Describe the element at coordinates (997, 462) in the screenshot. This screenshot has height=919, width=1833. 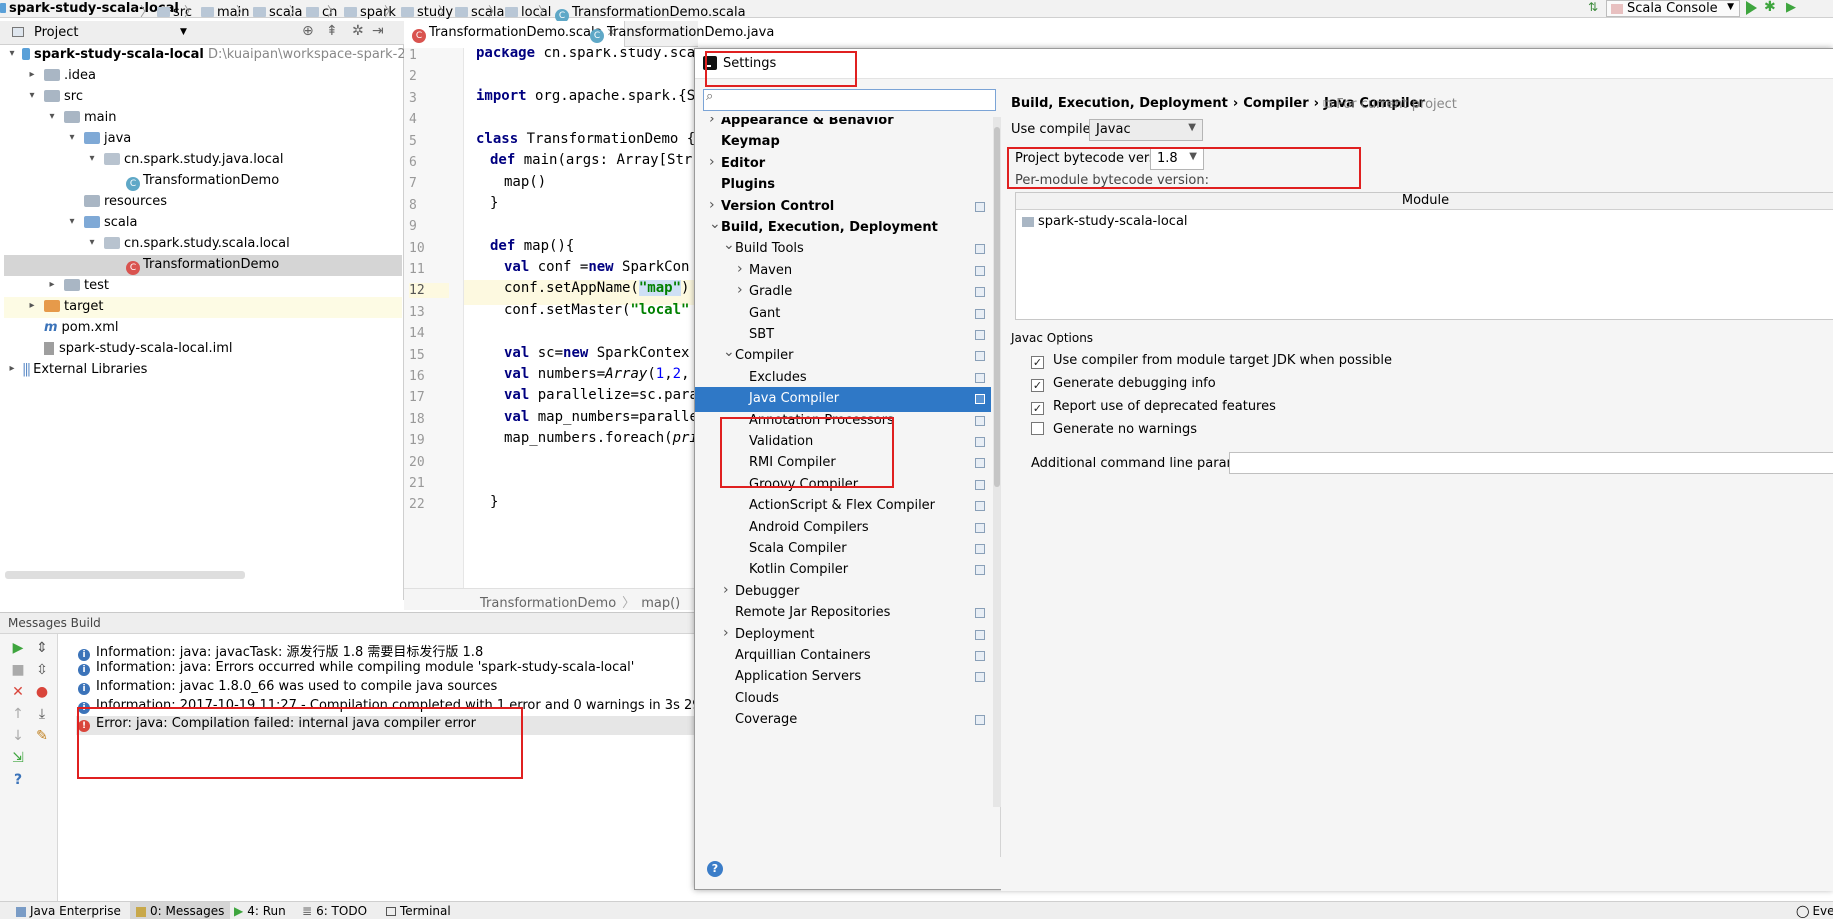
I see `nav-scrollbar` at that location.